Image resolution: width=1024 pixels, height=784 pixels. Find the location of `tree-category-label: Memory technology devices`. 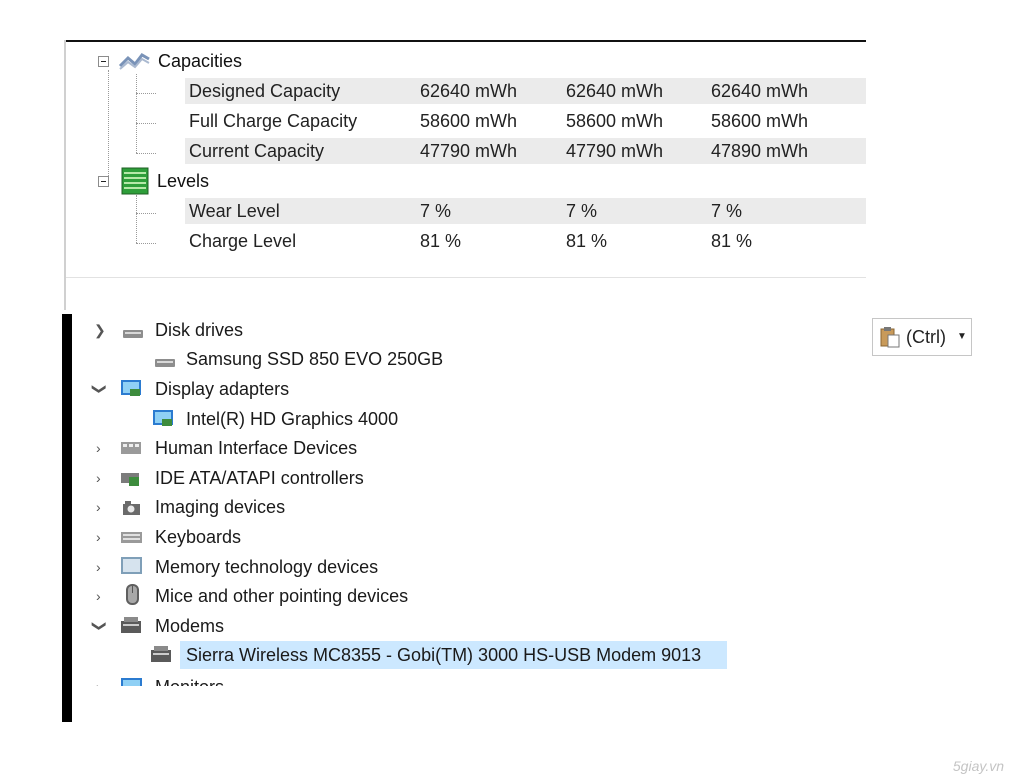

tree-category-label: Memory technology devices is located at coordinates (267, 567).